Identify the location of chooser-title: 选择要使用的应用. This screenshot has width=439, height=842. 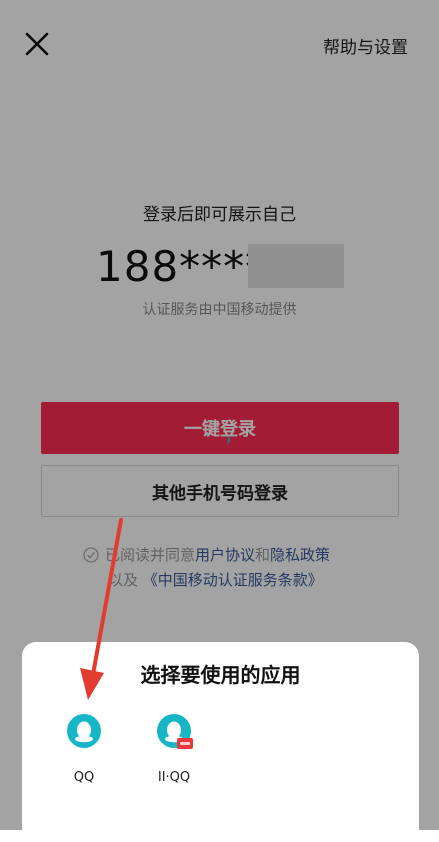
(220, 675).